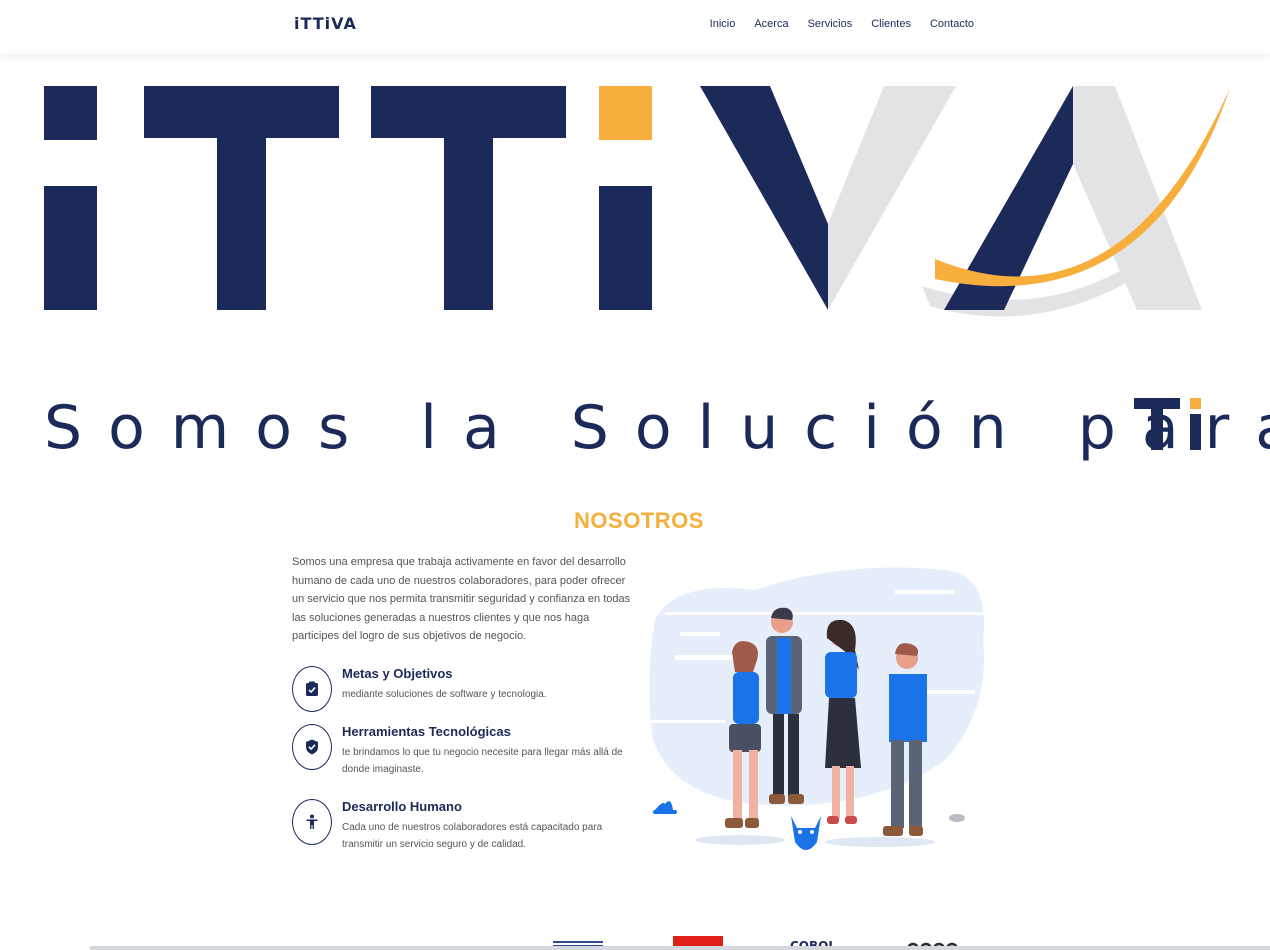  What do you see at coordinates (723, 24) in the screenshot?
I see `nav-link-inicio: Inicio` at bounding box center [723, 24].